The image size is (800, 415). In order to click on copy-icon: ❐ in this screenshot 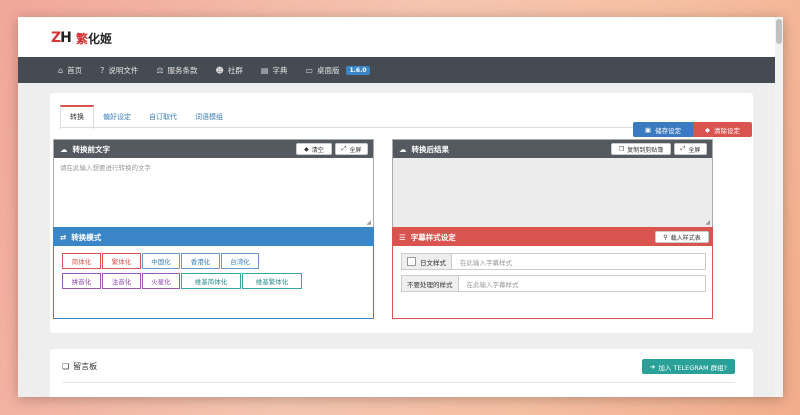, I will do `click(621, 149)`.